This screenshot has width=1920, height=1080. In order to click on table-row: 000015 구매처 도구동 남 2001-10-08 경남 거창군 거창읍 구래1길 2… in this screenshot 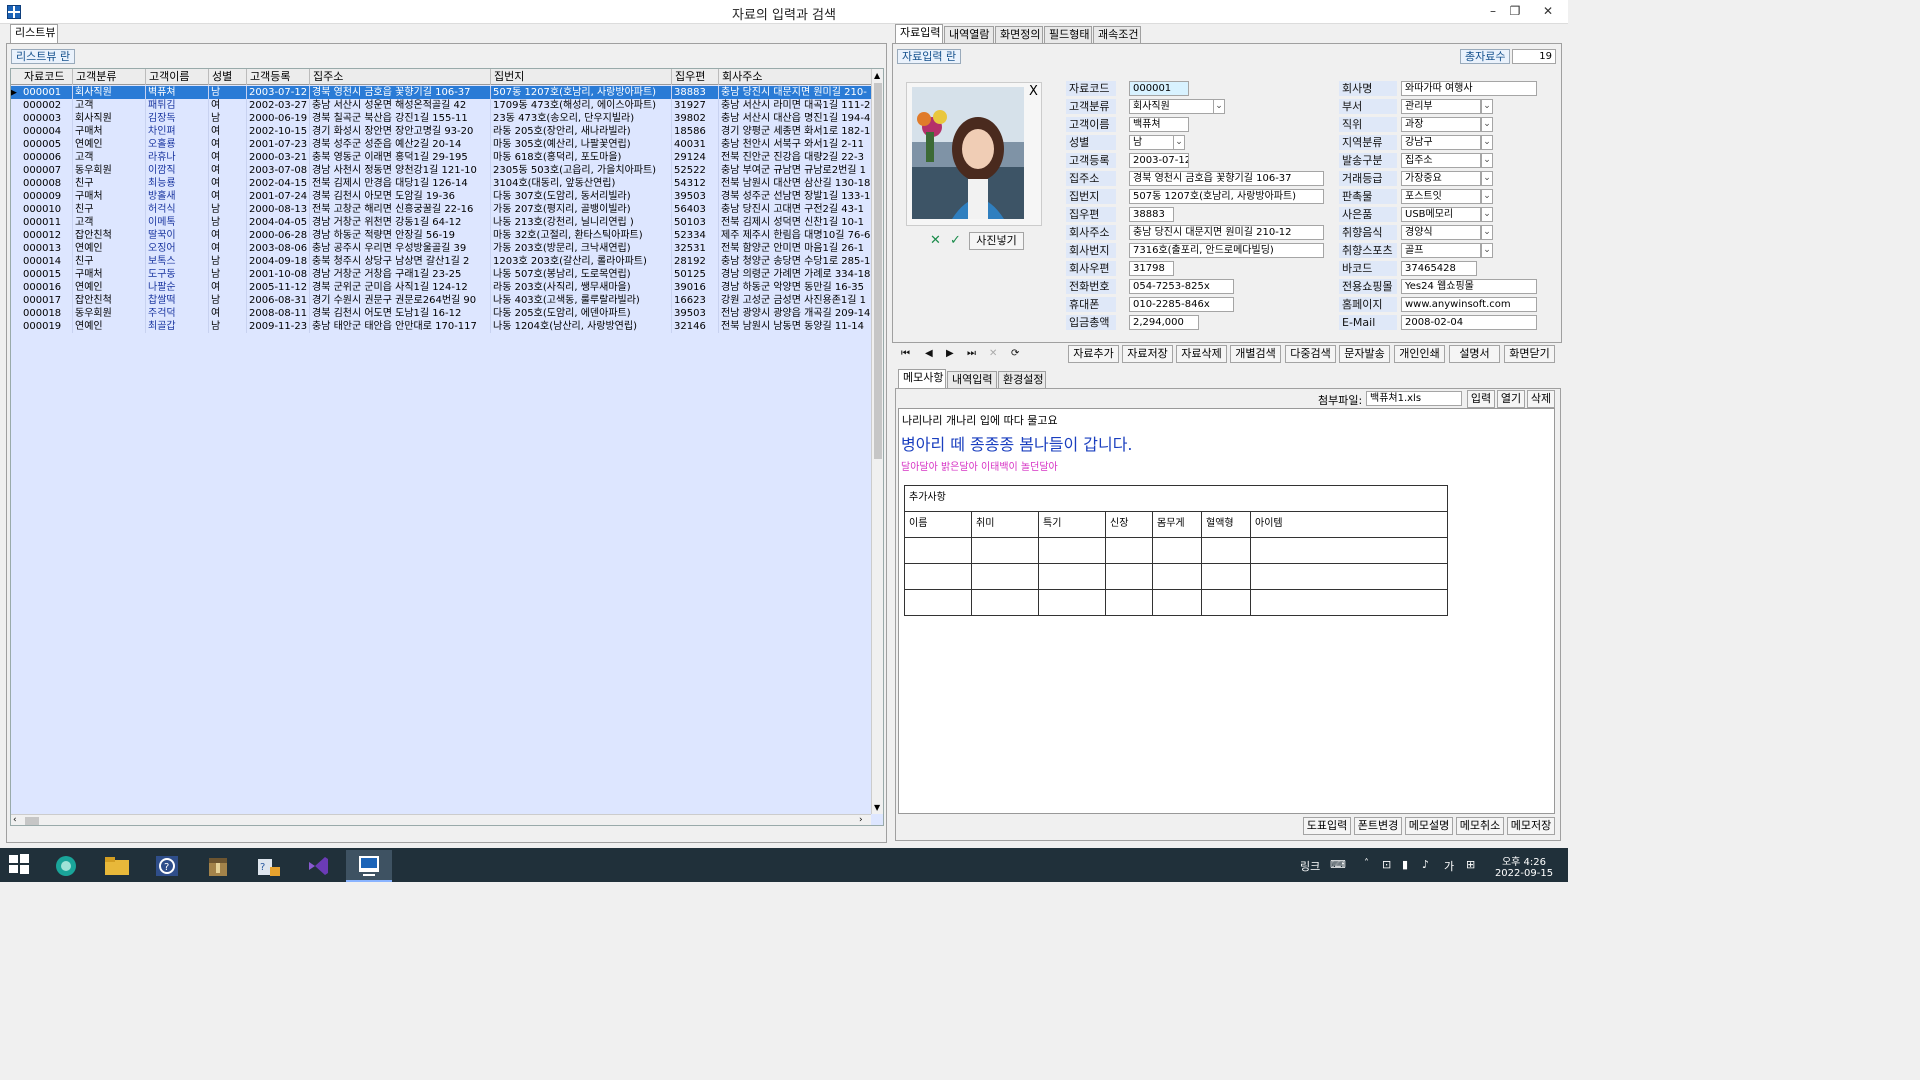, I will do `click(445, 274)`.